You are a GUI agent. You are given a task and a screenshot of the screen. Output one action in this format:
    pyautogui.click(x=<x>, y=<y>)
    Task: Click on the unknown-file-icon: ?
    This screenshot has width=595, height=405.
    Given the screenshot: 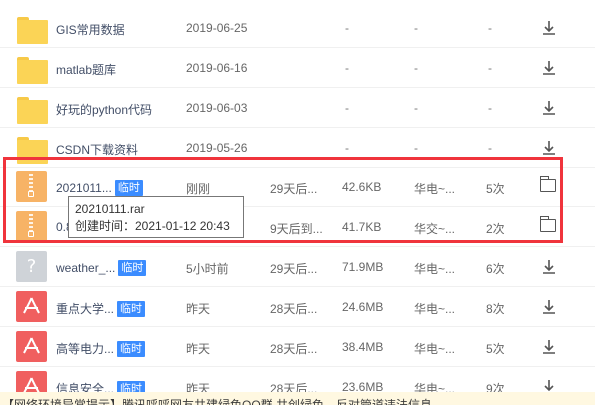 What is the action you would take?
    pyautogui.click(x=31, y=266)
    